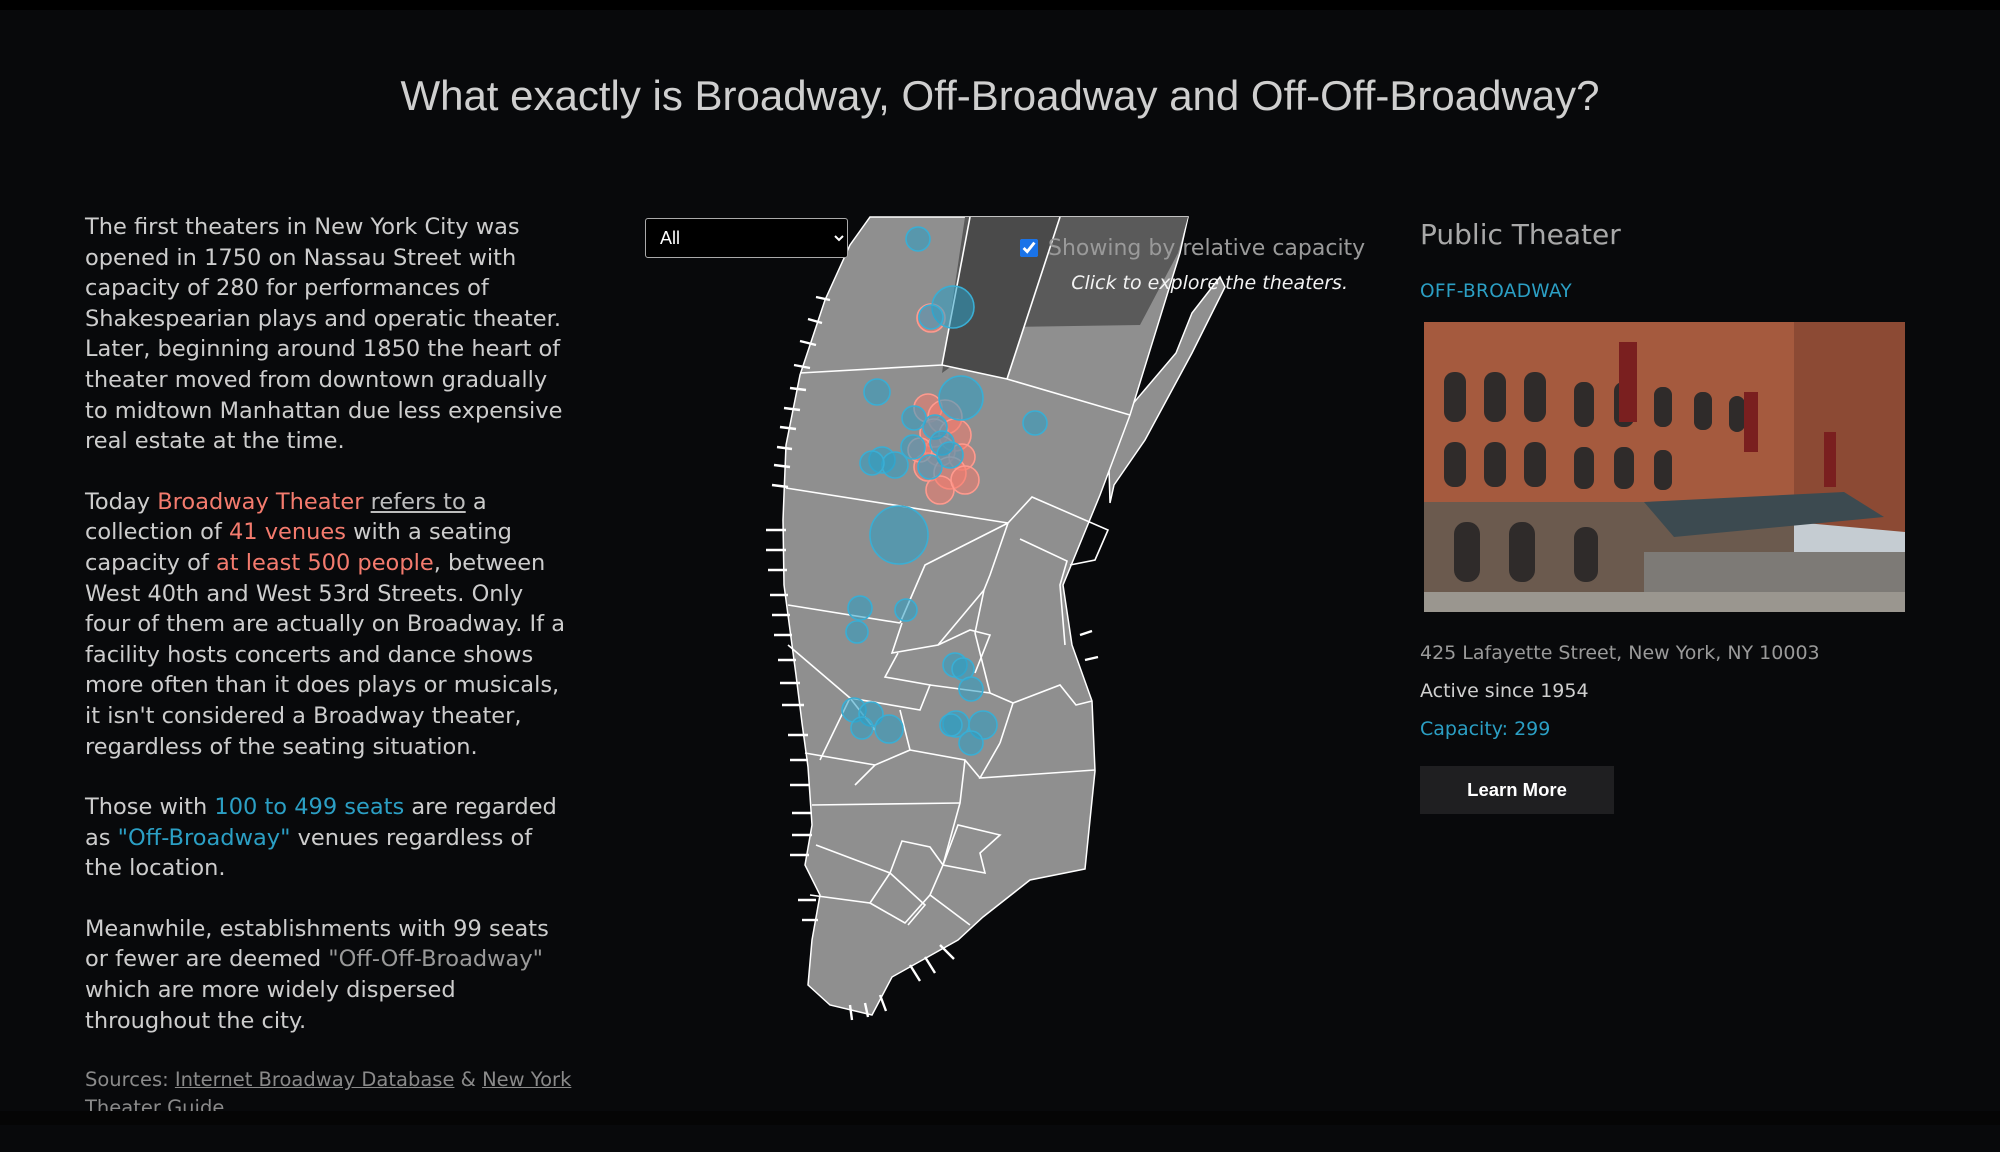 Image resolution: width=2000 pixels, height=1152 pixels. What do you see at coordinates (130, 1080) in the screenshot?
I see `sources-label: Sources:` at bounding box center [130, 1080].